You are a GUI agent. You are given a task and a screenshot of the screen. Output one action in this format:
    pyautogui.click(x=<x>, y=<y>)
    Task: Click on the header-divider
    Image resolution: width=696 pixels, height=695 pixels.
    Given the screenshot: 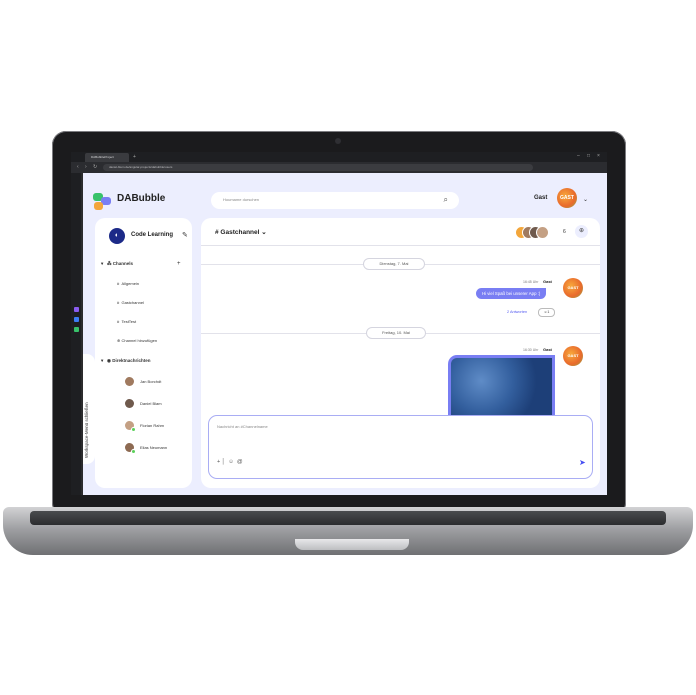 What is the action you would take?
    pyautogui.click(x=400, y=245)
    